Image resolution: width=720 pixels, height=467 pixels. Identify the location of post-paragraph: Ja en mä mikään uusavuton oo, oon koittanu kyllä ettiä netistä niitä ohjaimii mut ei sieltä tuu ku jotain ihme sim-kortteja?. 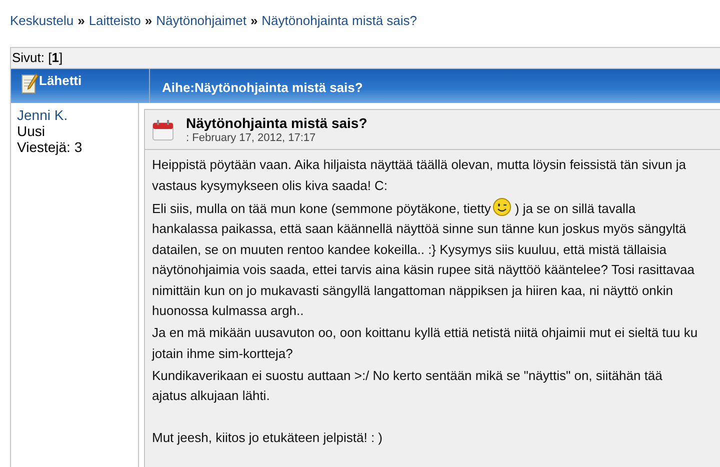
(425, 343).